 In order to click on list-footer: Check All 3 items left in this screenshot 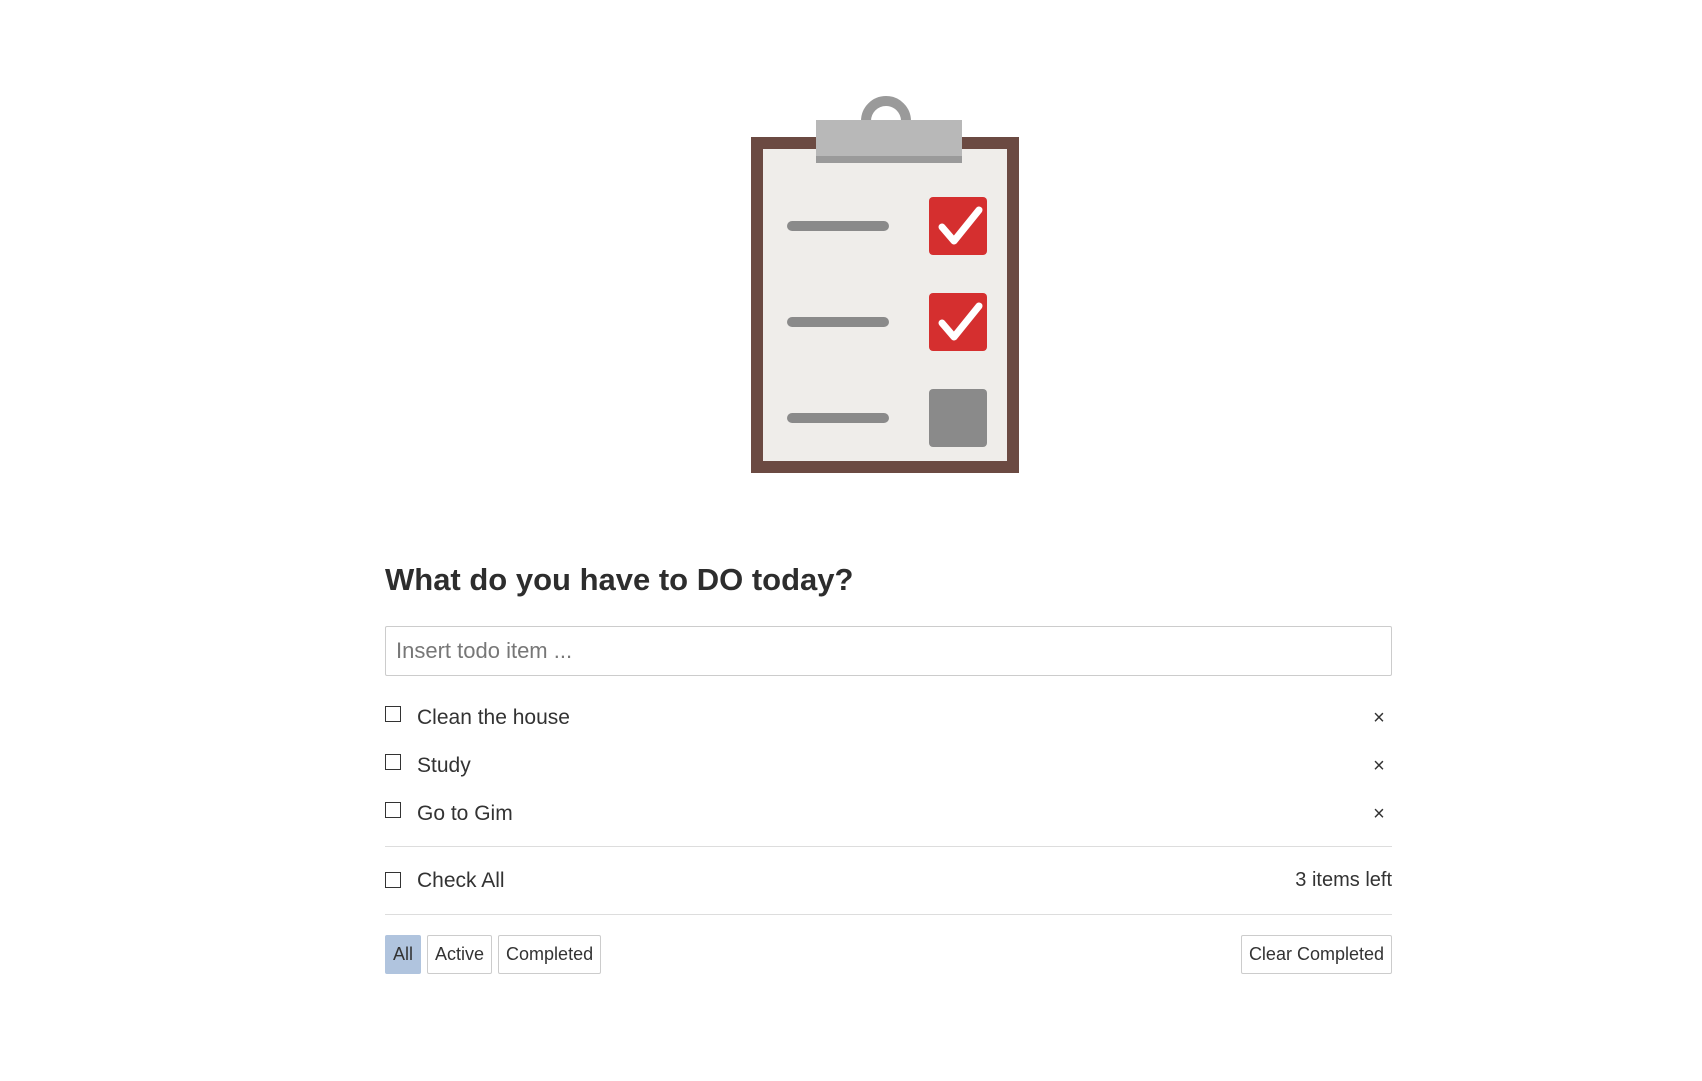, I will do `click(888, 880)`.